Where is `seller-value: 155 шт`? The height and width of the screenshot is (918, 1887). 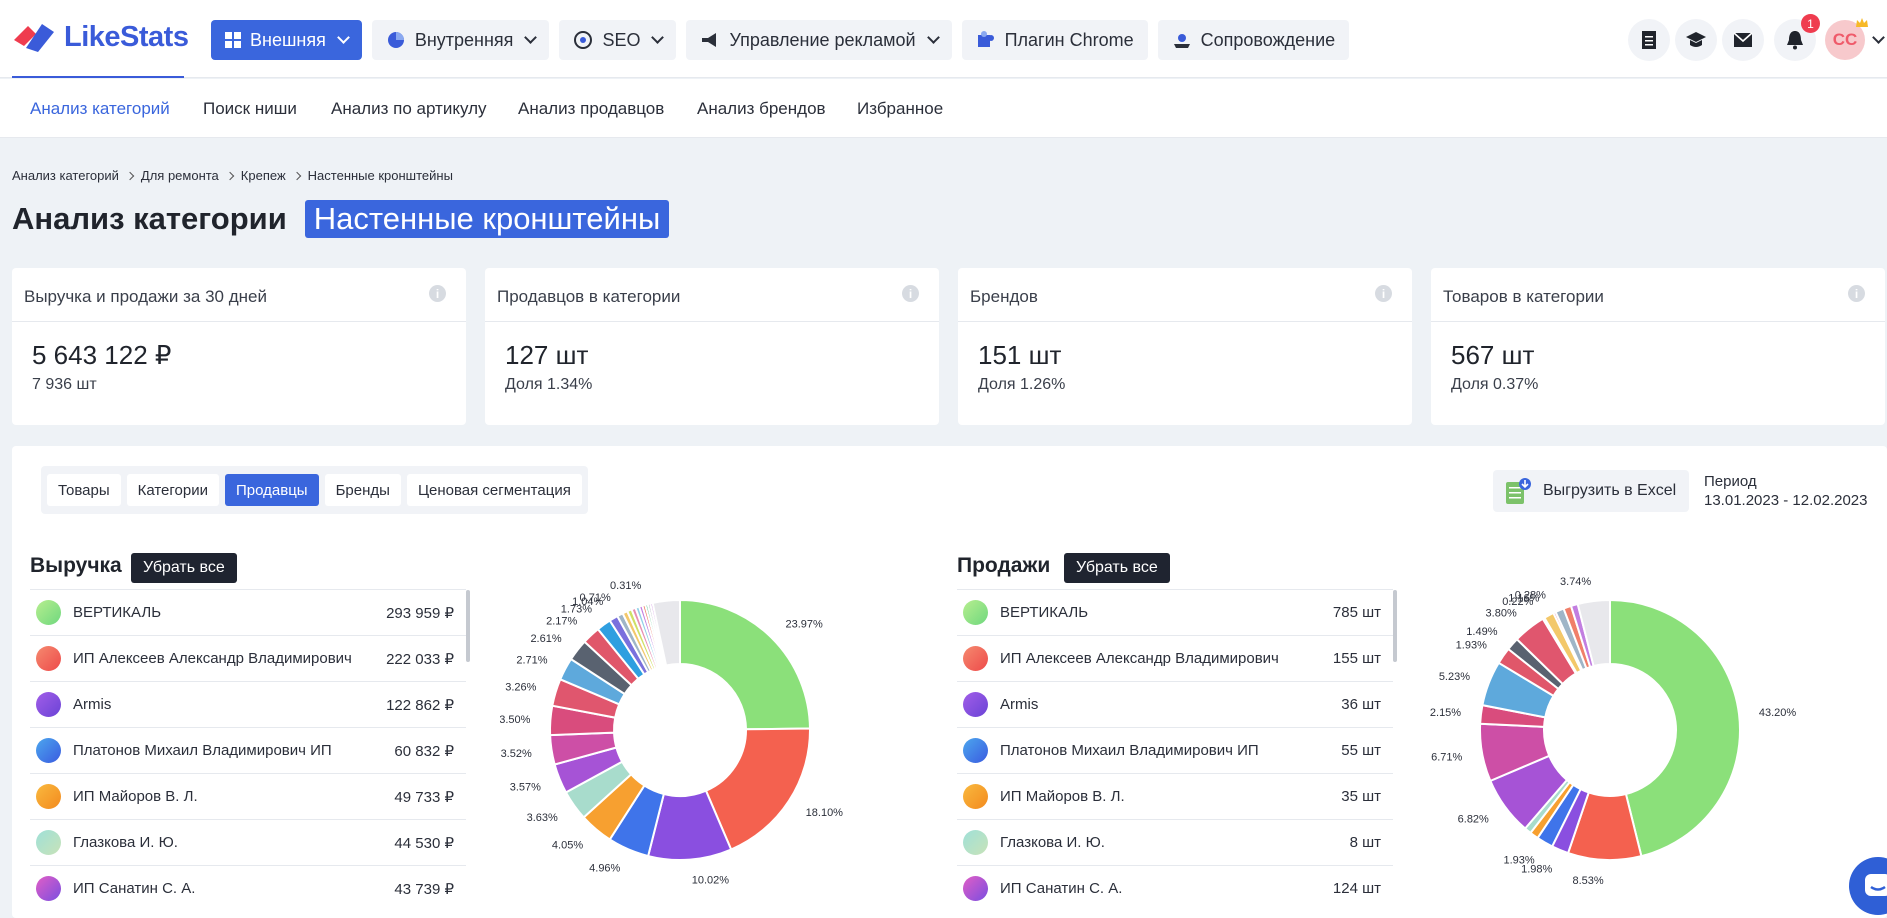 seller-value: 155 шт is located at coordinates (1356, 658).